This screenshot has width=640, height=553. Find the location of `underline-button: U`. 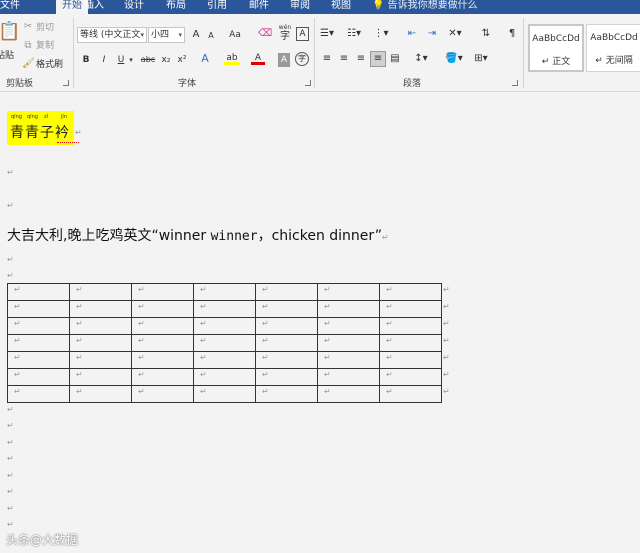

underline-button: U is located at coordinates (121, 60).